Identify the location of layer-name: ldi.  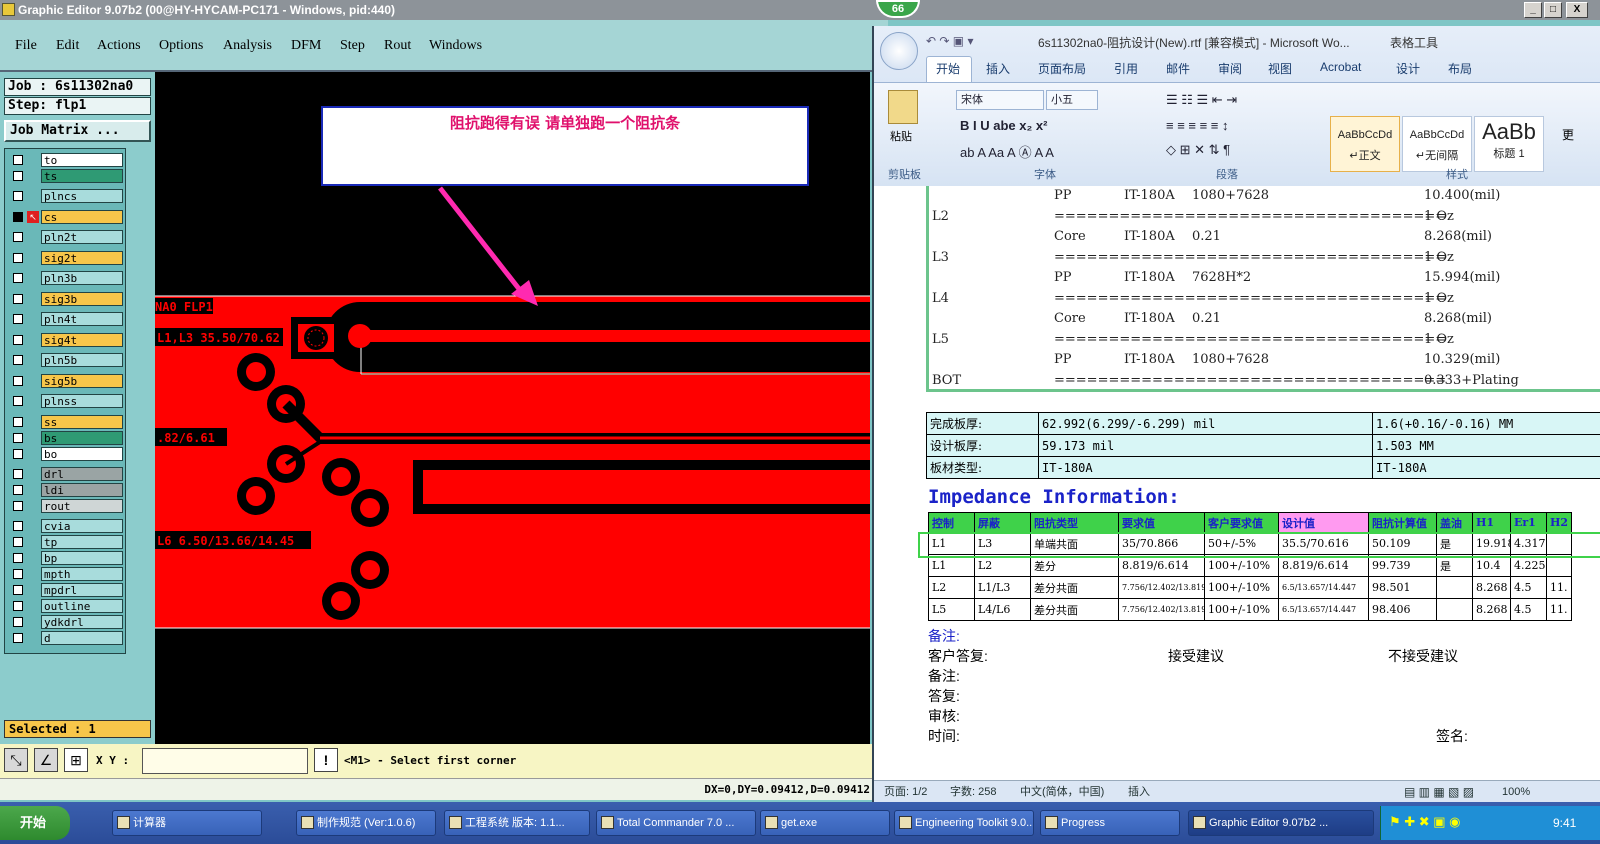
(82, 490).